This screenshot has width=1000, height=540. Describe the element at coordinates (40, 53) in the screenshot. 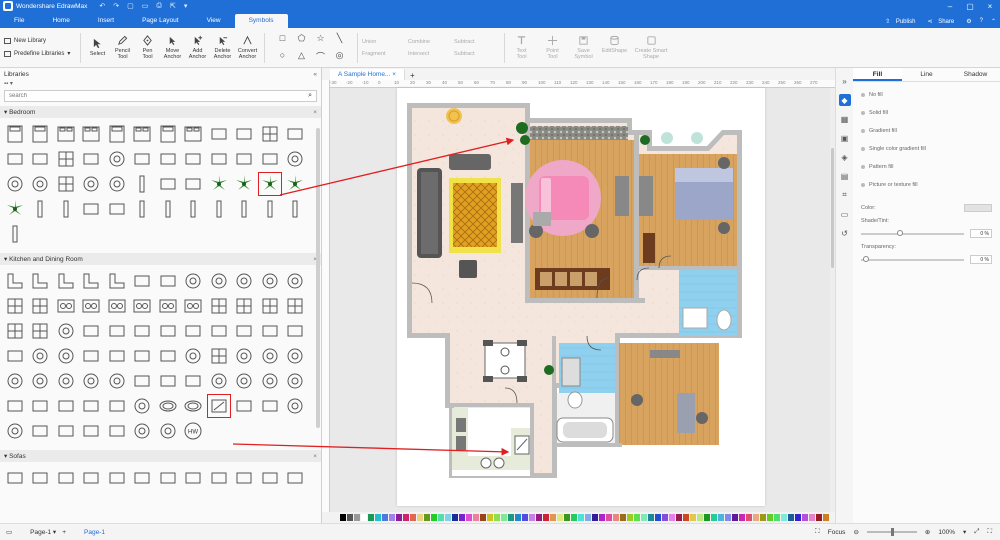

I see `predefine-libraries-button: Predefine Libraries ▾` at that location.